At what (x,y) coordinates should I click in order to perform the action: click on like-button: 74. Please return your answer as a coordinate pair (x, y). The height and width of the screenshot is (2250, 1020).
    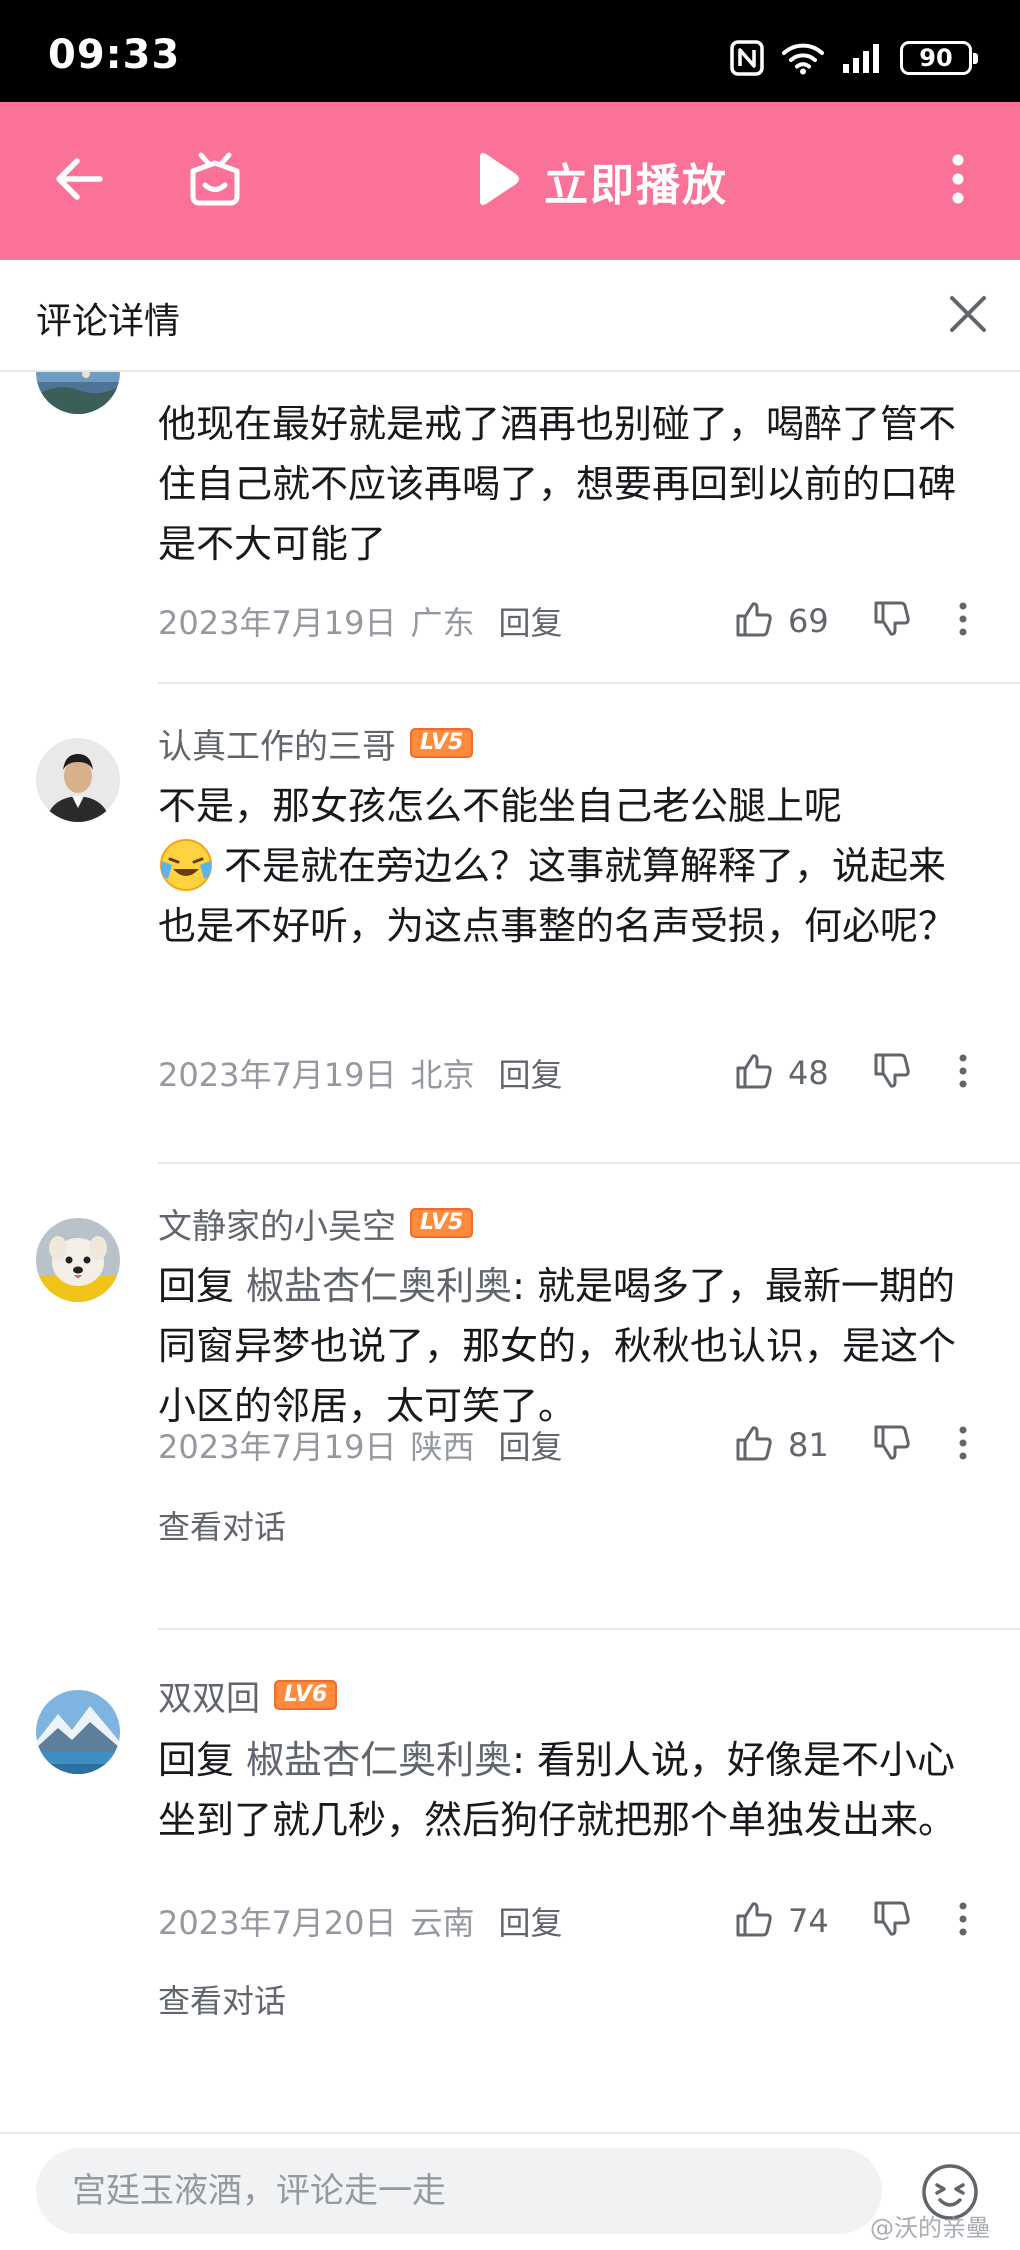
    Looking at the image, I should click on (786, 1921).